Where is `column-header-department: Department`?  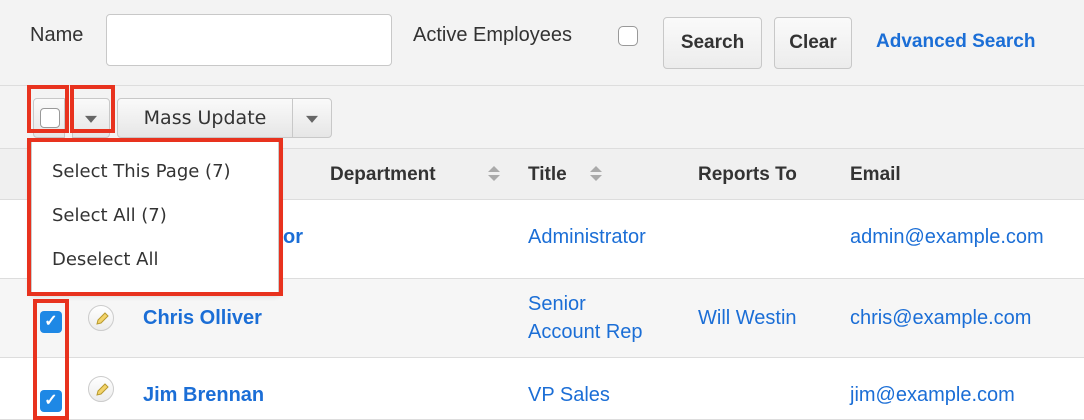
column-header-department: Department is located at coordinates (383, 175).